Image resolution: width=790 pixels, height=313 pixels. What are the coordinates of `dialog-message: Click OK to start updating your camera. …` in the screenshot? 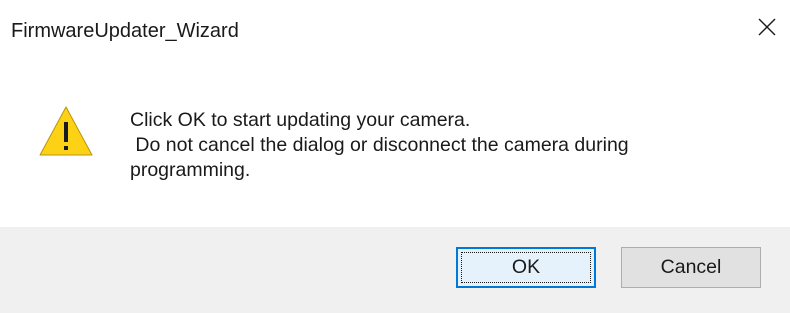 It's located at (379, 145).